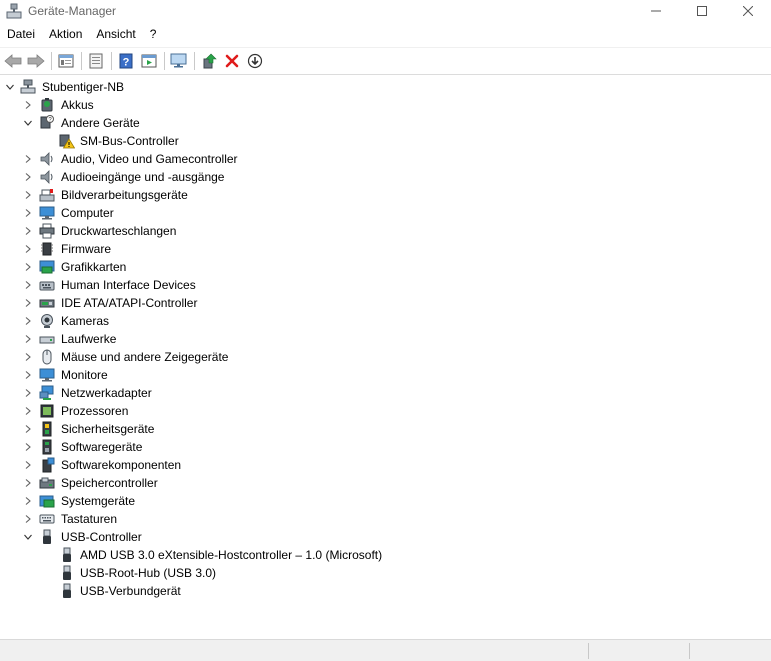 This screenshot has height=661, width=771. I want to click on tree-item-label: Softwaregeräte, so click(102, 447).